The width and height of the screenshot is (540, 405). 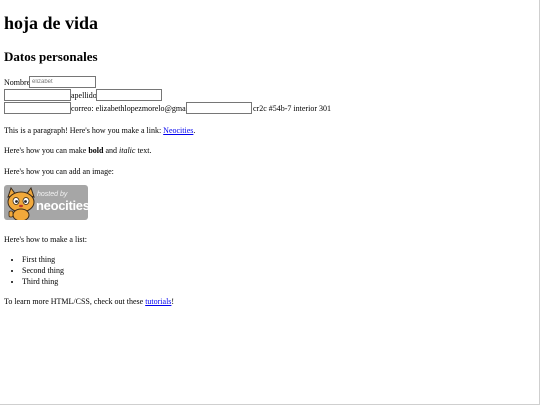 What do you see at coordinates (43, 270) in the screenshot?
I see `list-item: Second thing` at bounding box center [43, 270].